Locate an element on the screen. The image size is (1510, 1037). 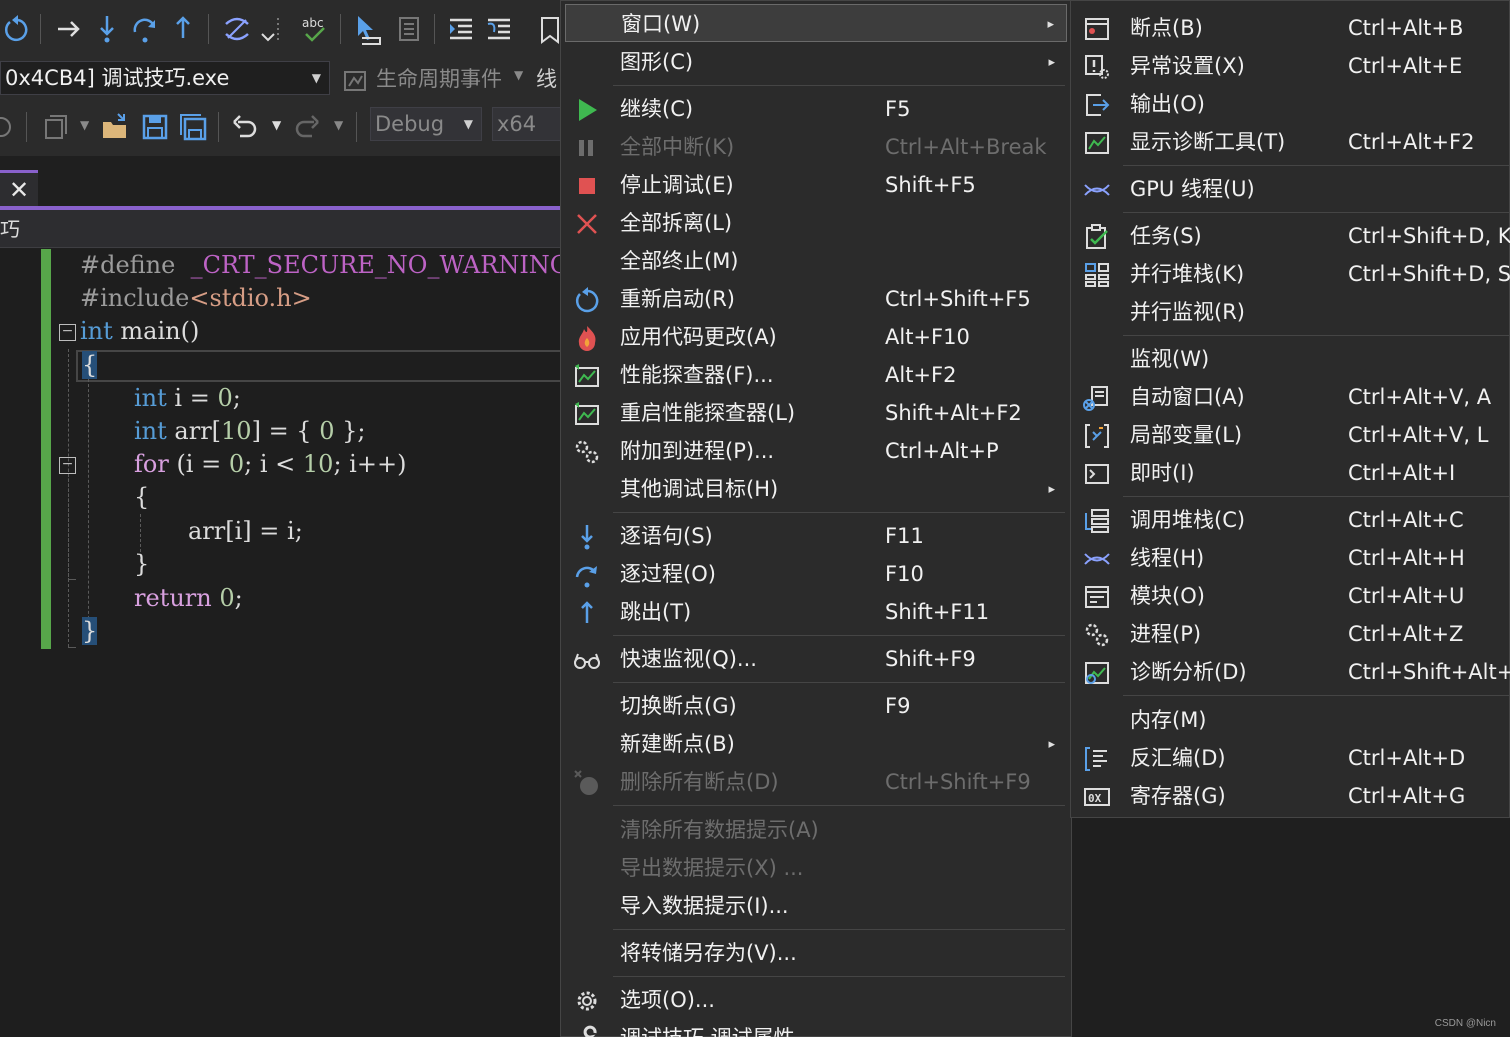
debug-toolbar: abc is located at coordinates (281, 29).